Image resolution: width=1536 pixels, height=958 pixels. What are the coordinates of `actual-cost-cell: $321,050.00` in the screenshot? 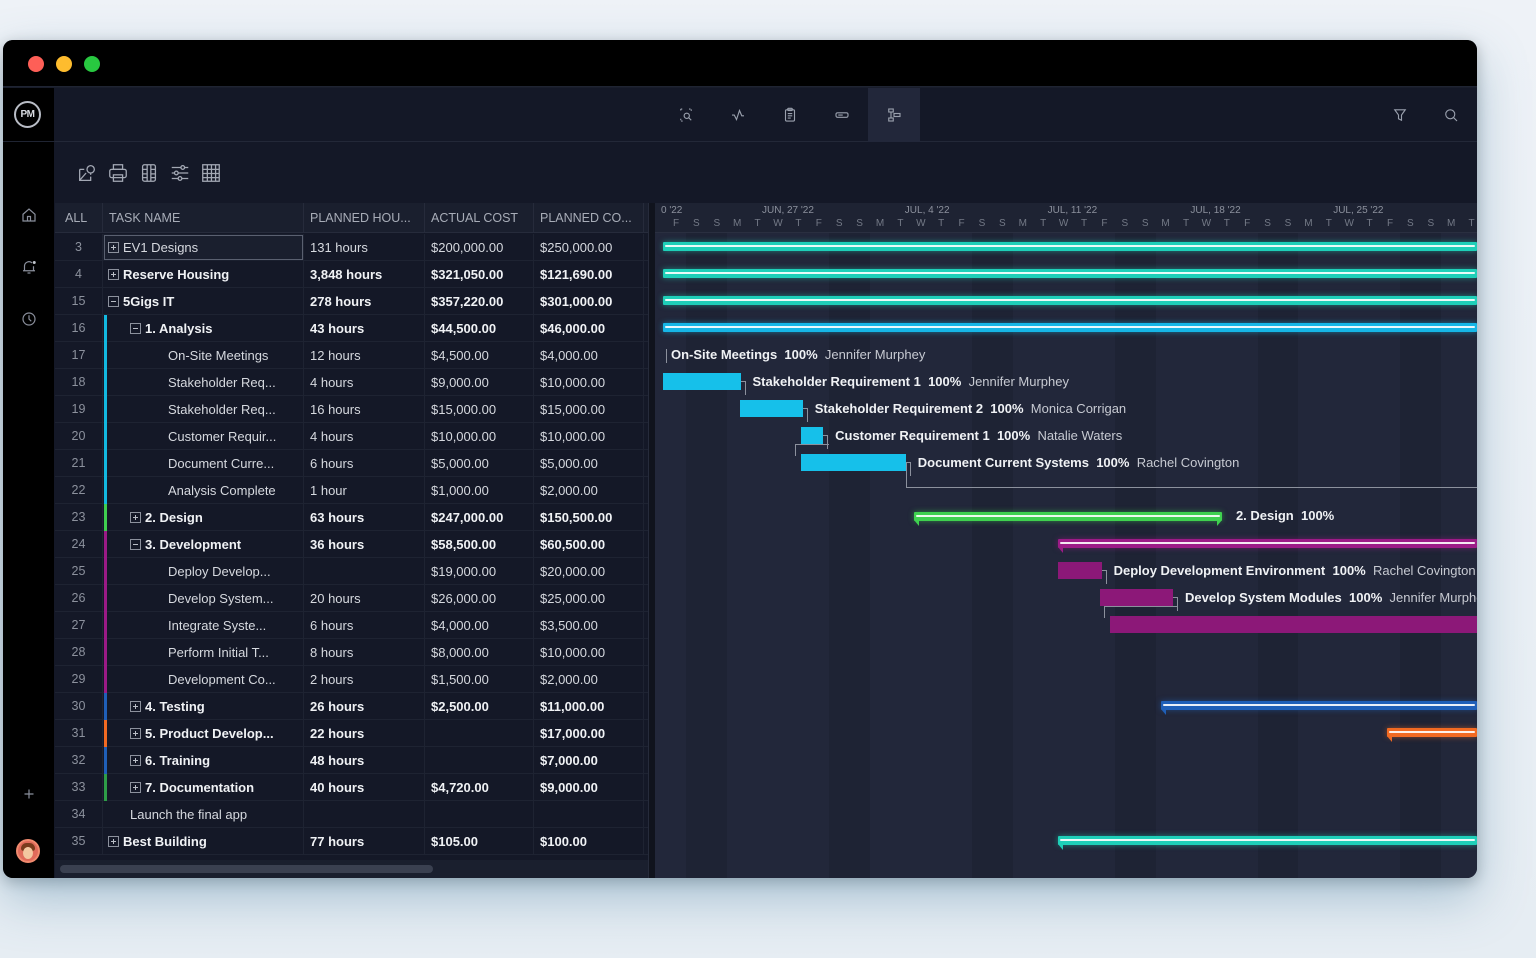 It's located at (479, 274).